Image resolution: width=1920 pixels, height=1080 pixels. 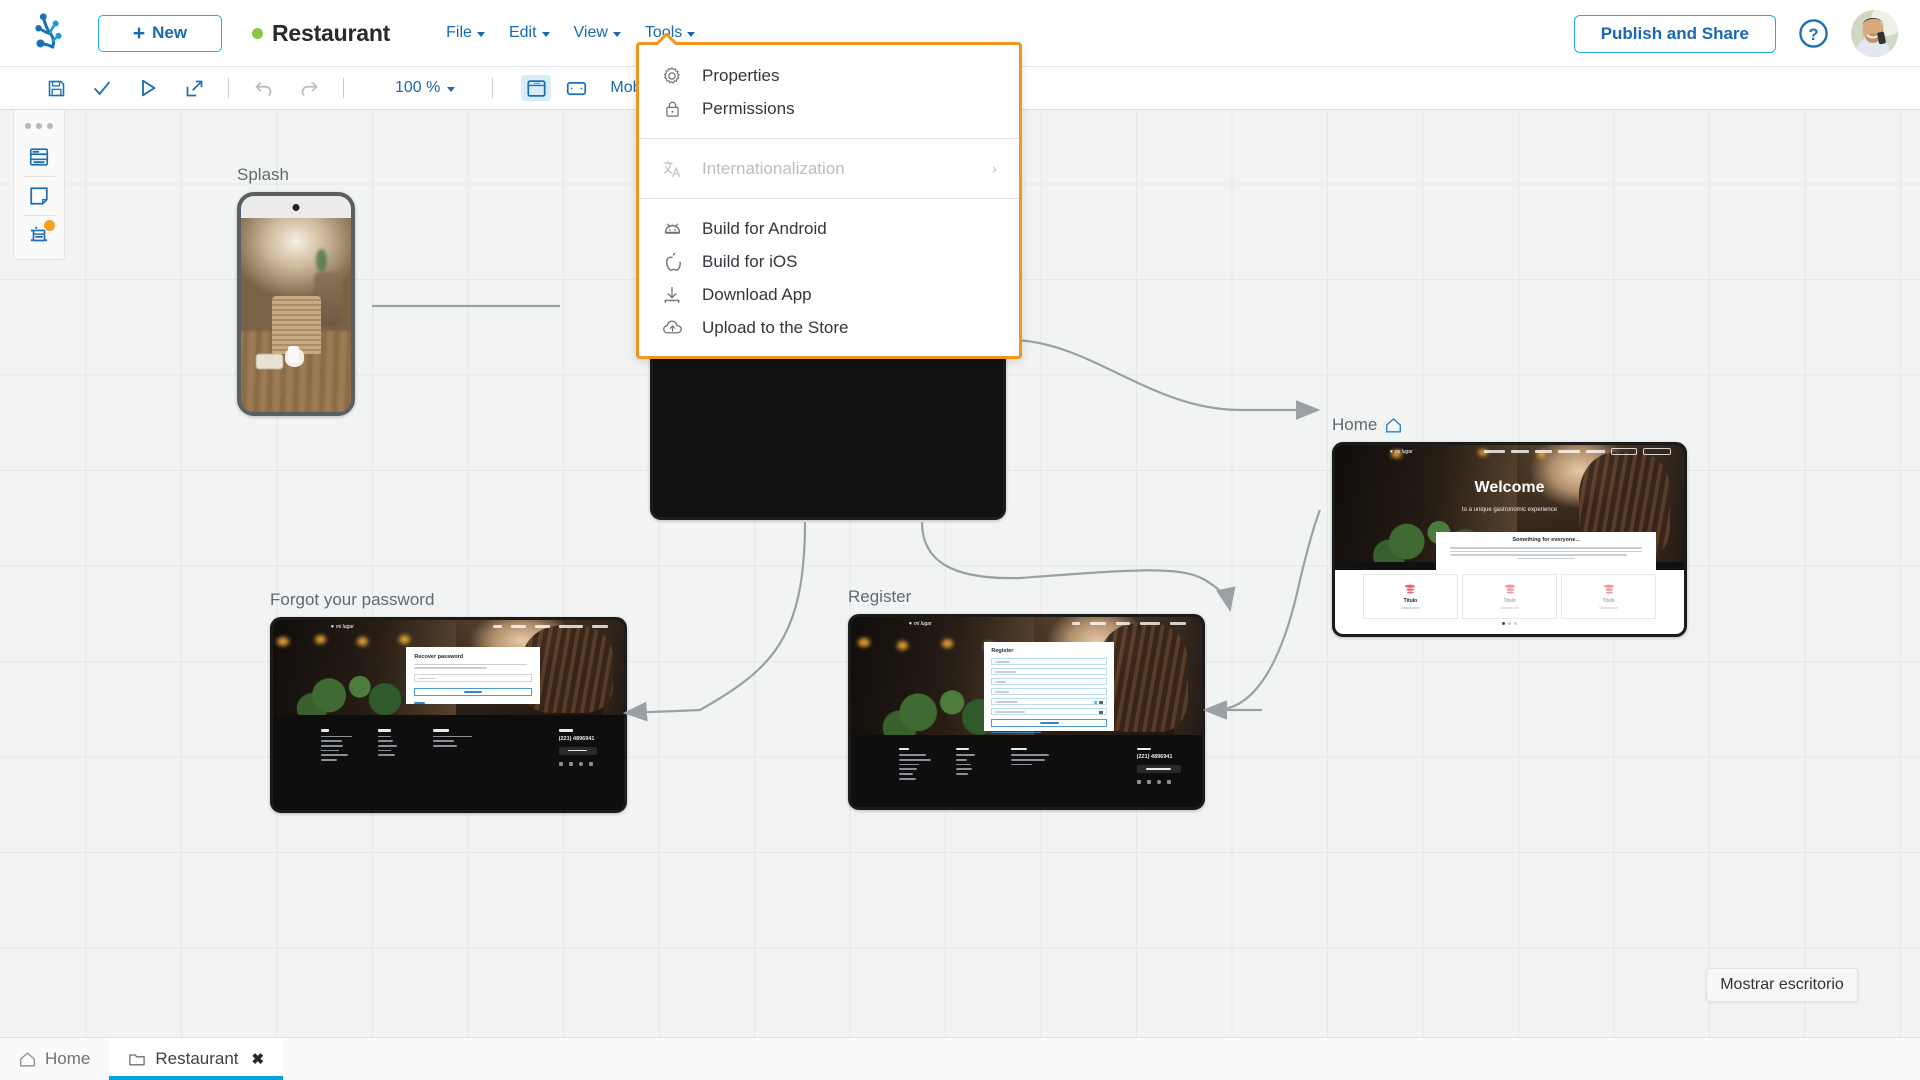 What do you see at coordinates (459, 747) in the screenshot?
I see `footer-column` at bounding box center [459, 747].